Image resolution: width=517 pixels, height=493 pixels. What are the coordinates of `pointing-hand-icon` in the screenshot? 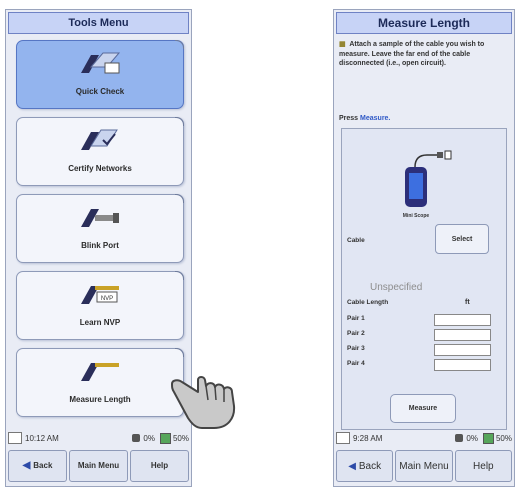 It's located at (203, 402).